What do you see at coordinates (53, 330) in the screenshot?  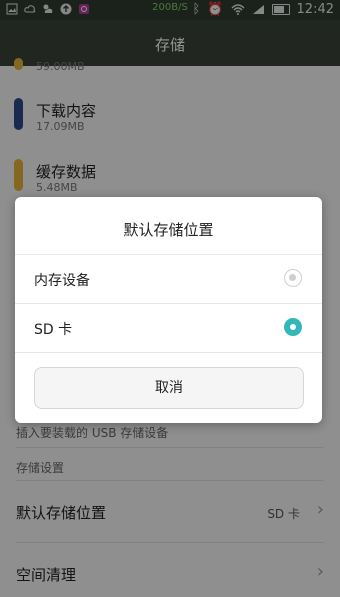 I see `option-label: SD 卡` at bounding box center [53, 330].